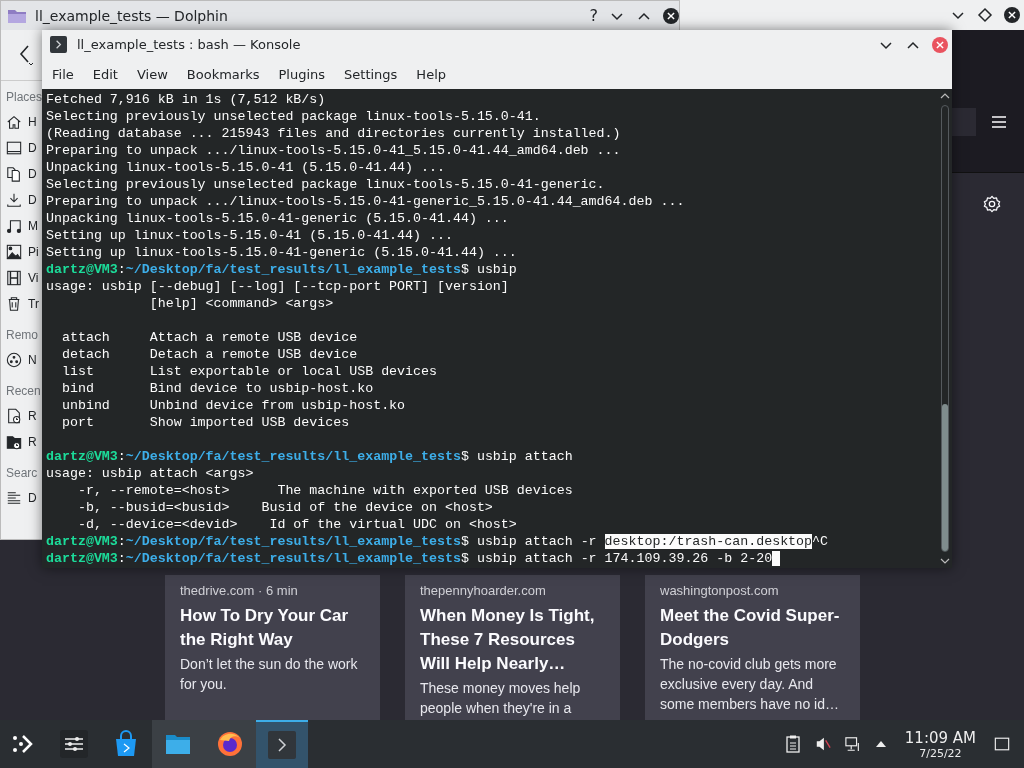  I want to click on menu-item: Plugins, so click(302, 74).